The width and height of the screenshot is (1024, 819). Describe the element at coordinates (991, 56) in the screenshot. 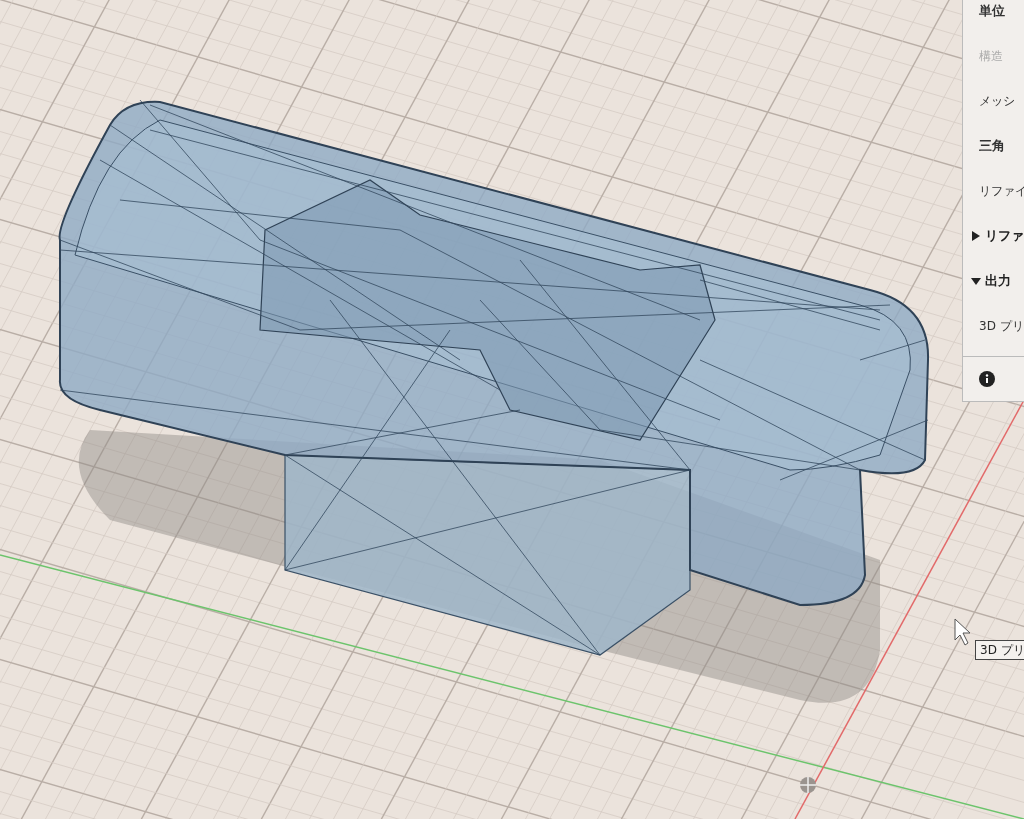

I see `panel-label: 構造` at that location.